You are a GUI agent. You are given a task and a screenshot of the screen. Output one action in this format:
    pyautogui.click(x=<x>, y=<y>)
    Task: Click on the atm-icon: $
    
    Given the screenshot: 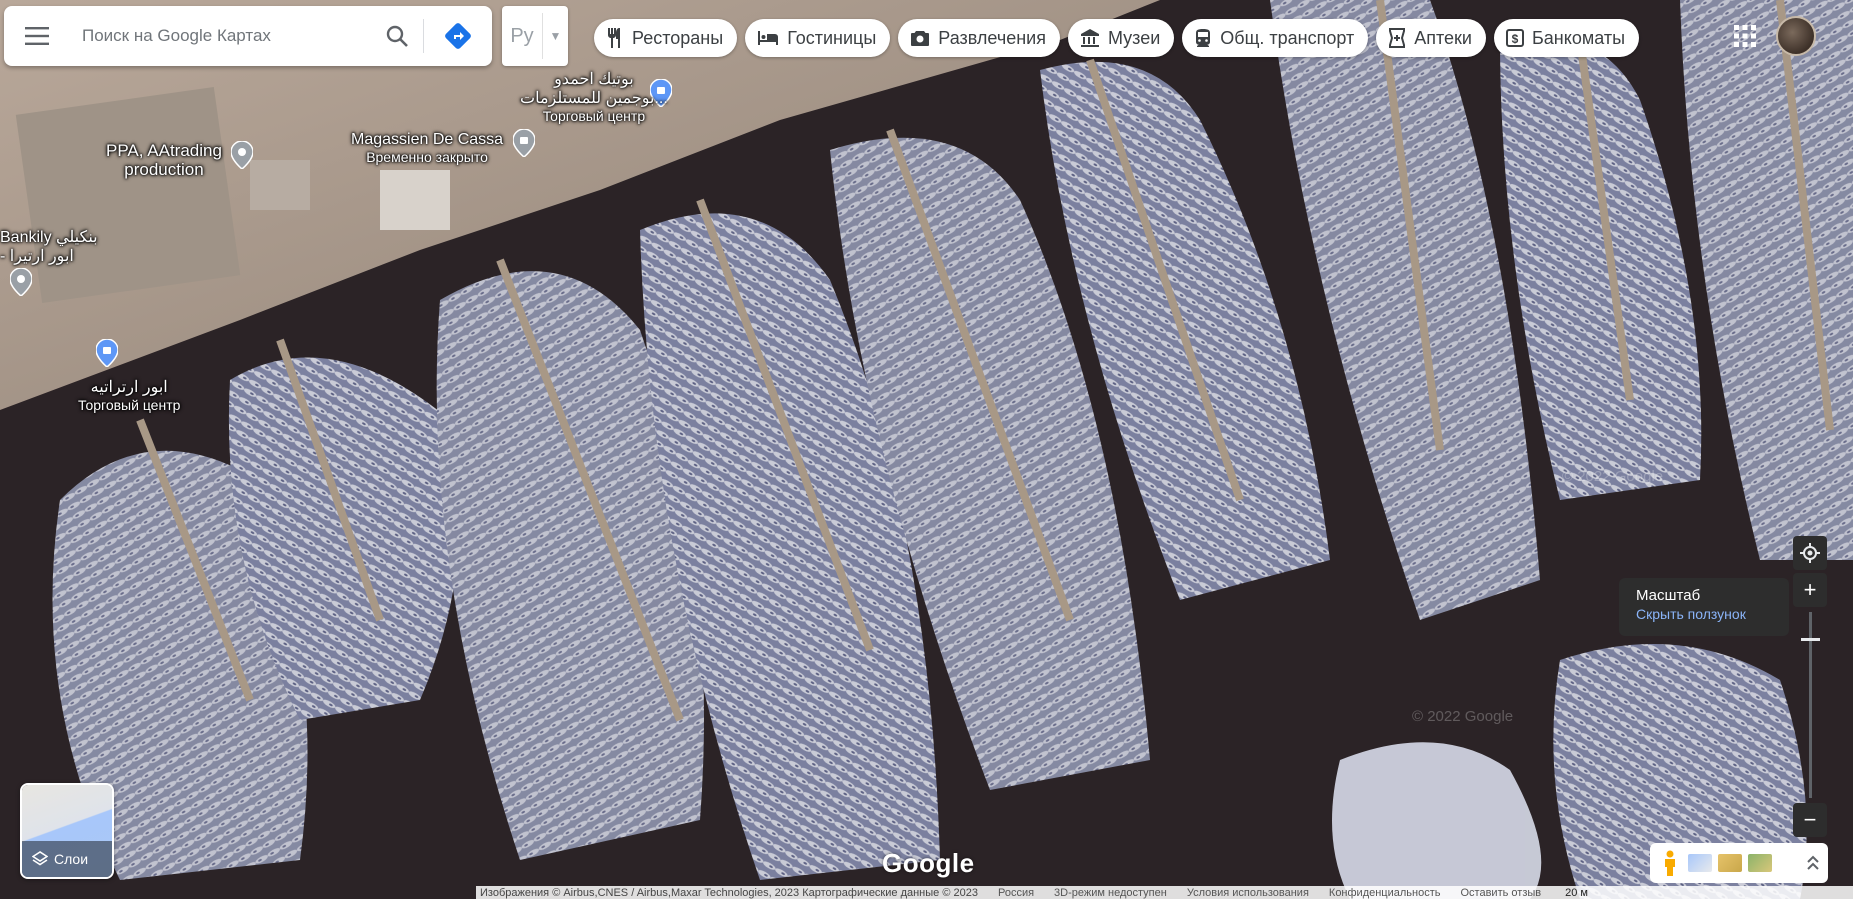 What is the action you would take?
    pyautogui.click(x=1514, y=38)
    